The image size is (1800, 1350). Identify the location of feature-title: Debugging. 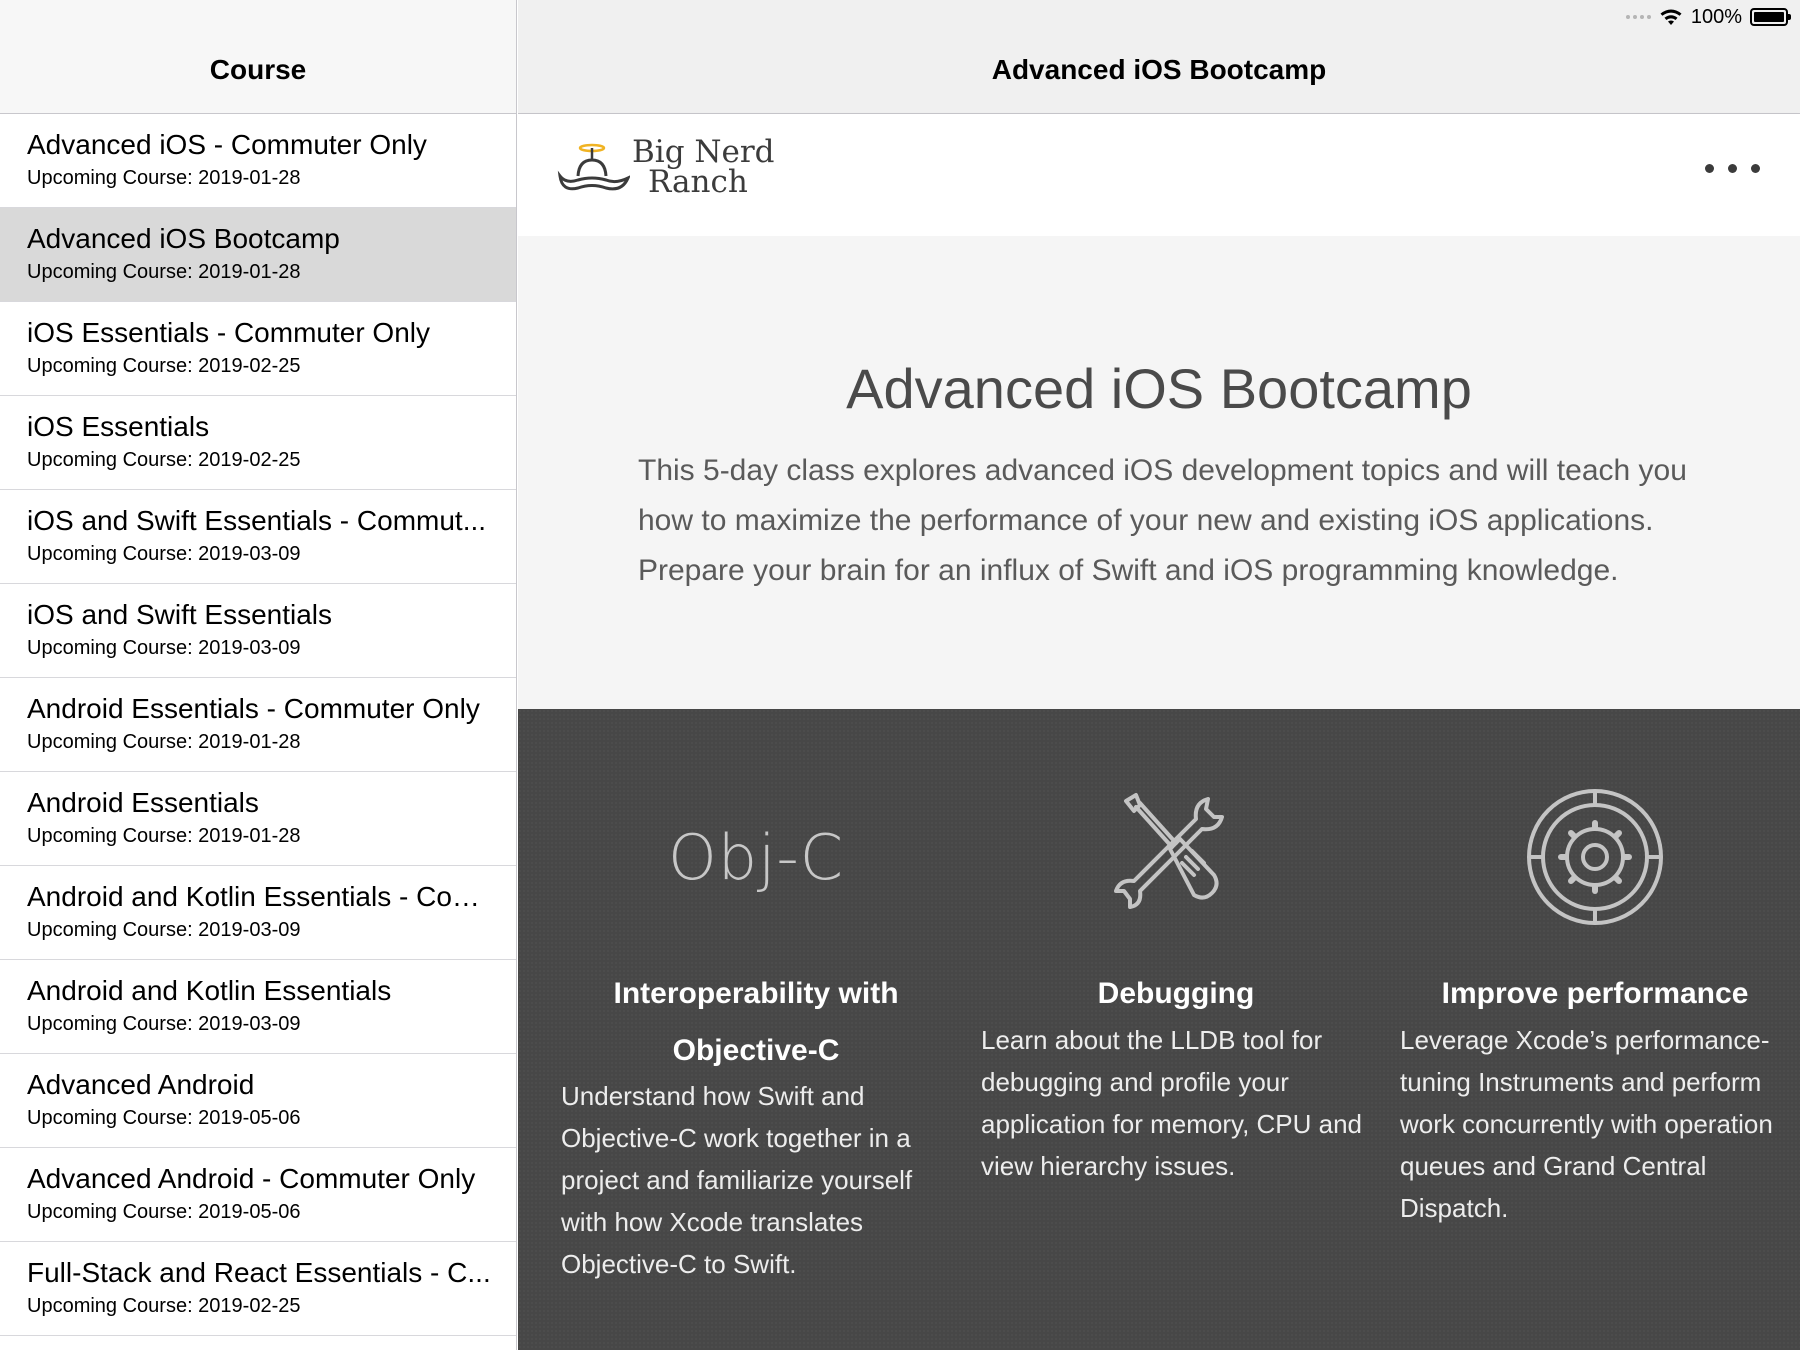
(1176, 993).